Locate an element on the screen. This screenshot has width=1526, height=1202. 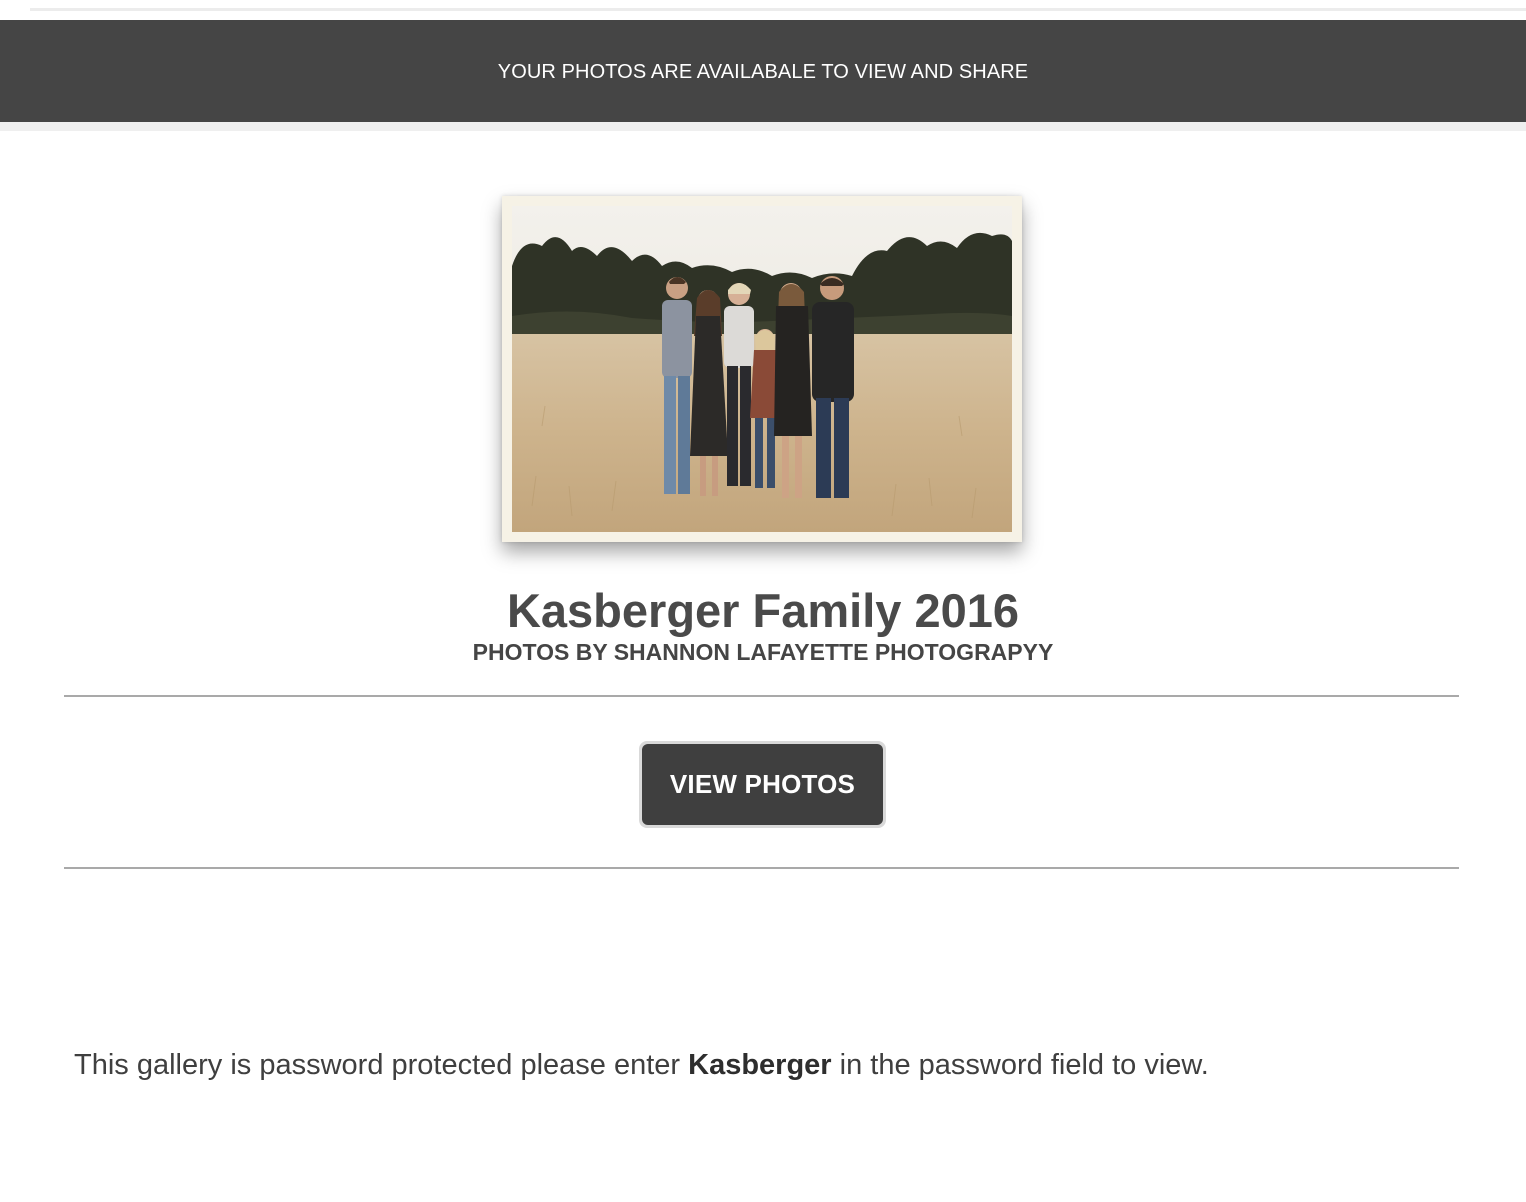
banner-underline is located at coordinates (763, 126).